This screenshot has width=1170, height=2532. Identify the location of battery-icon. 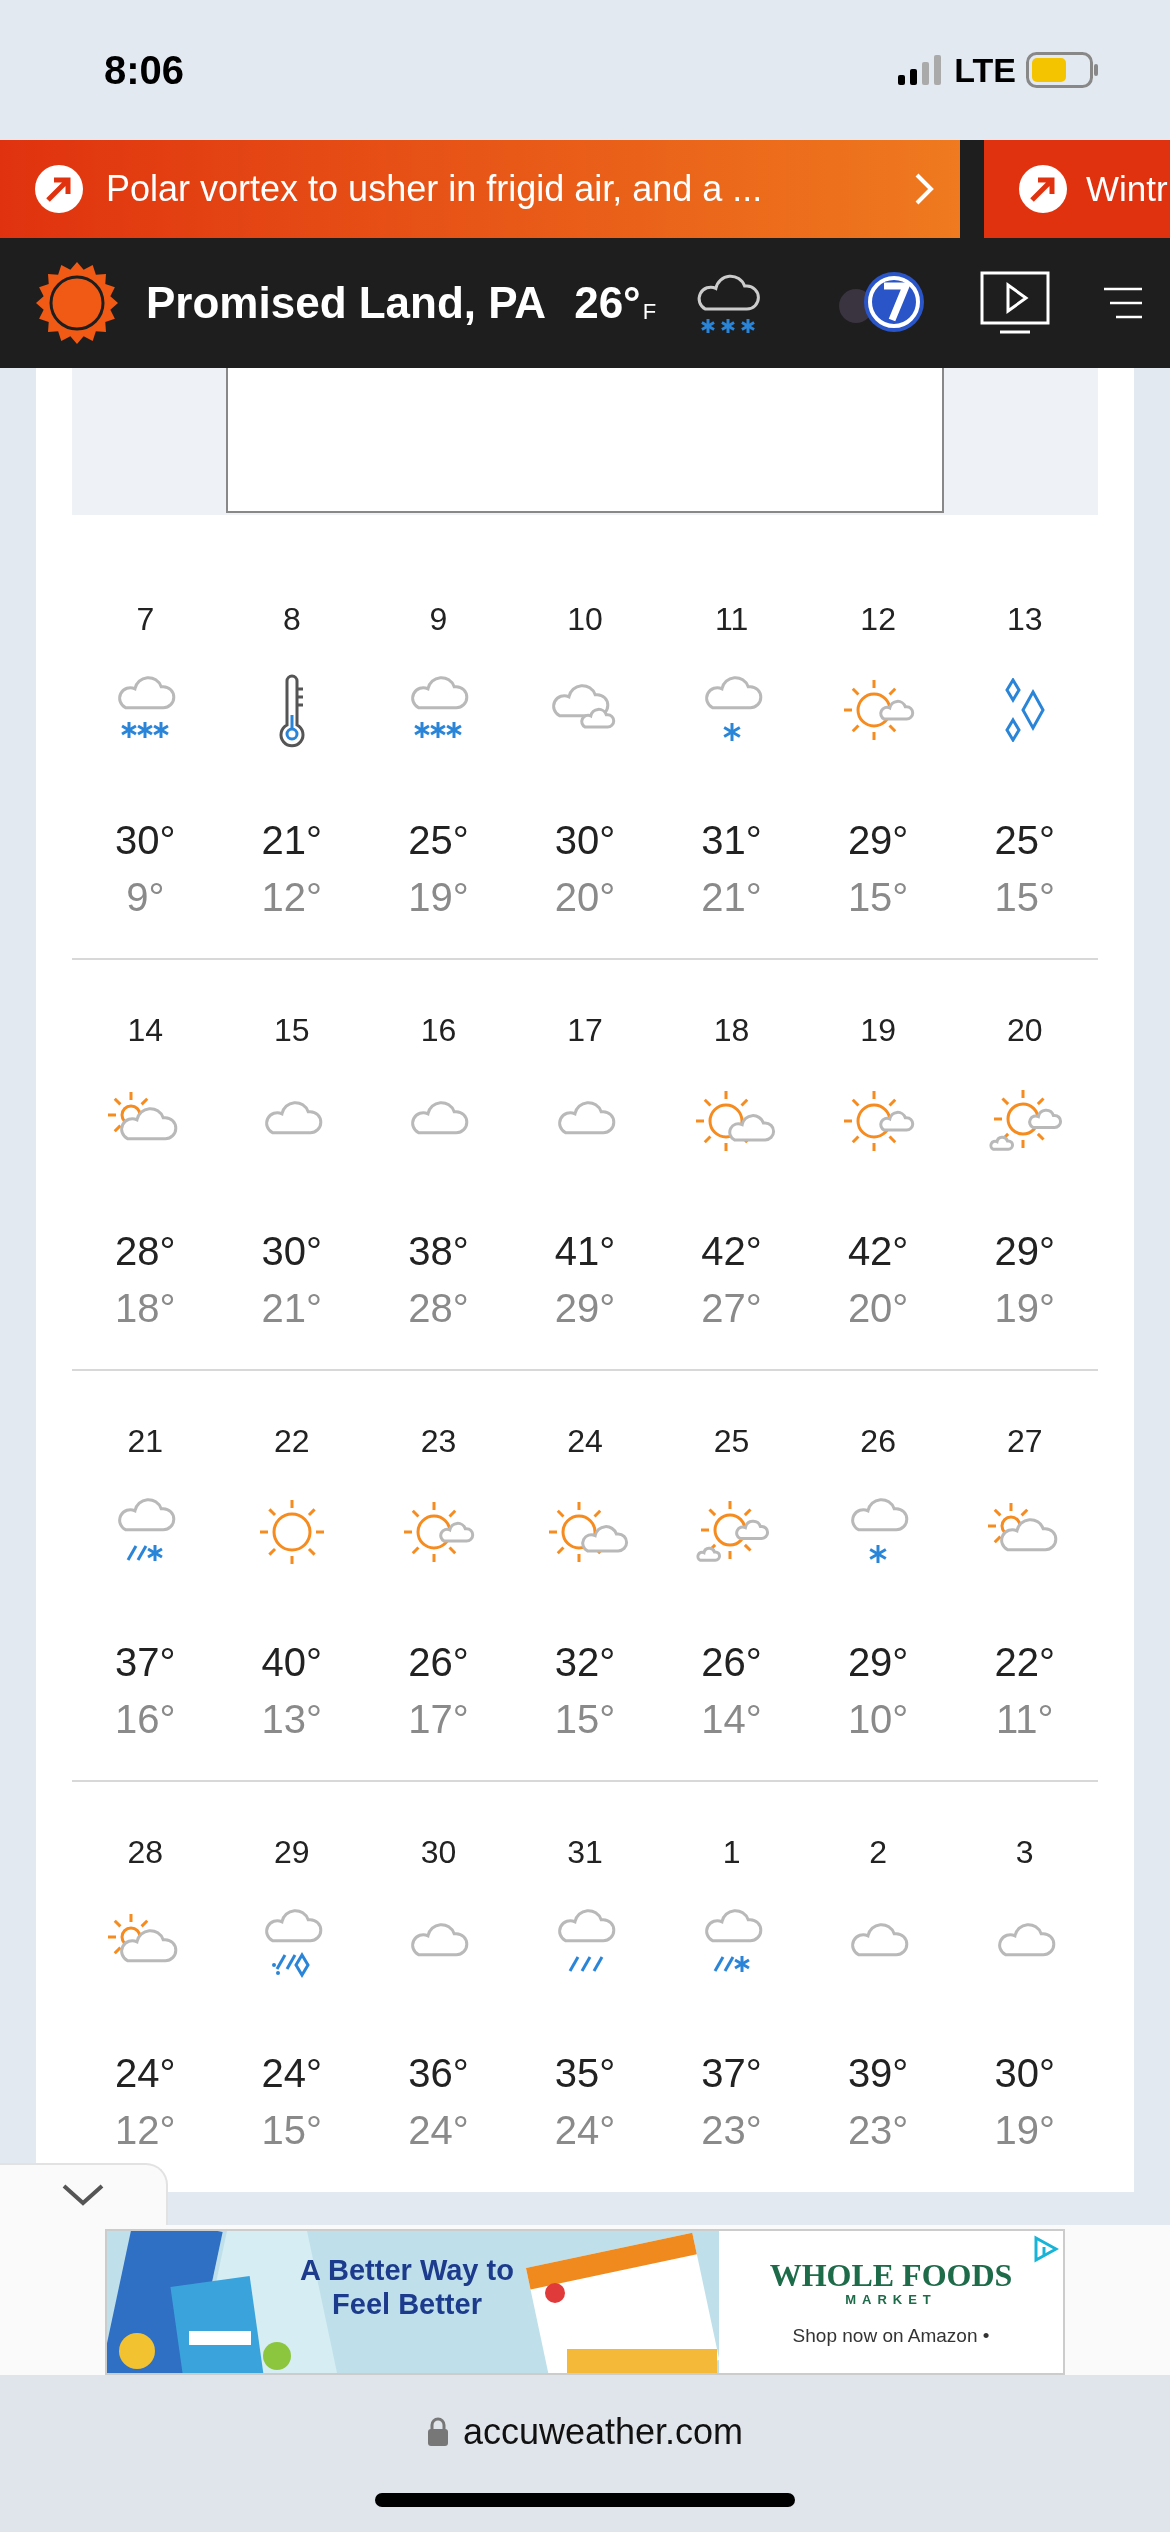
(1063, 70).